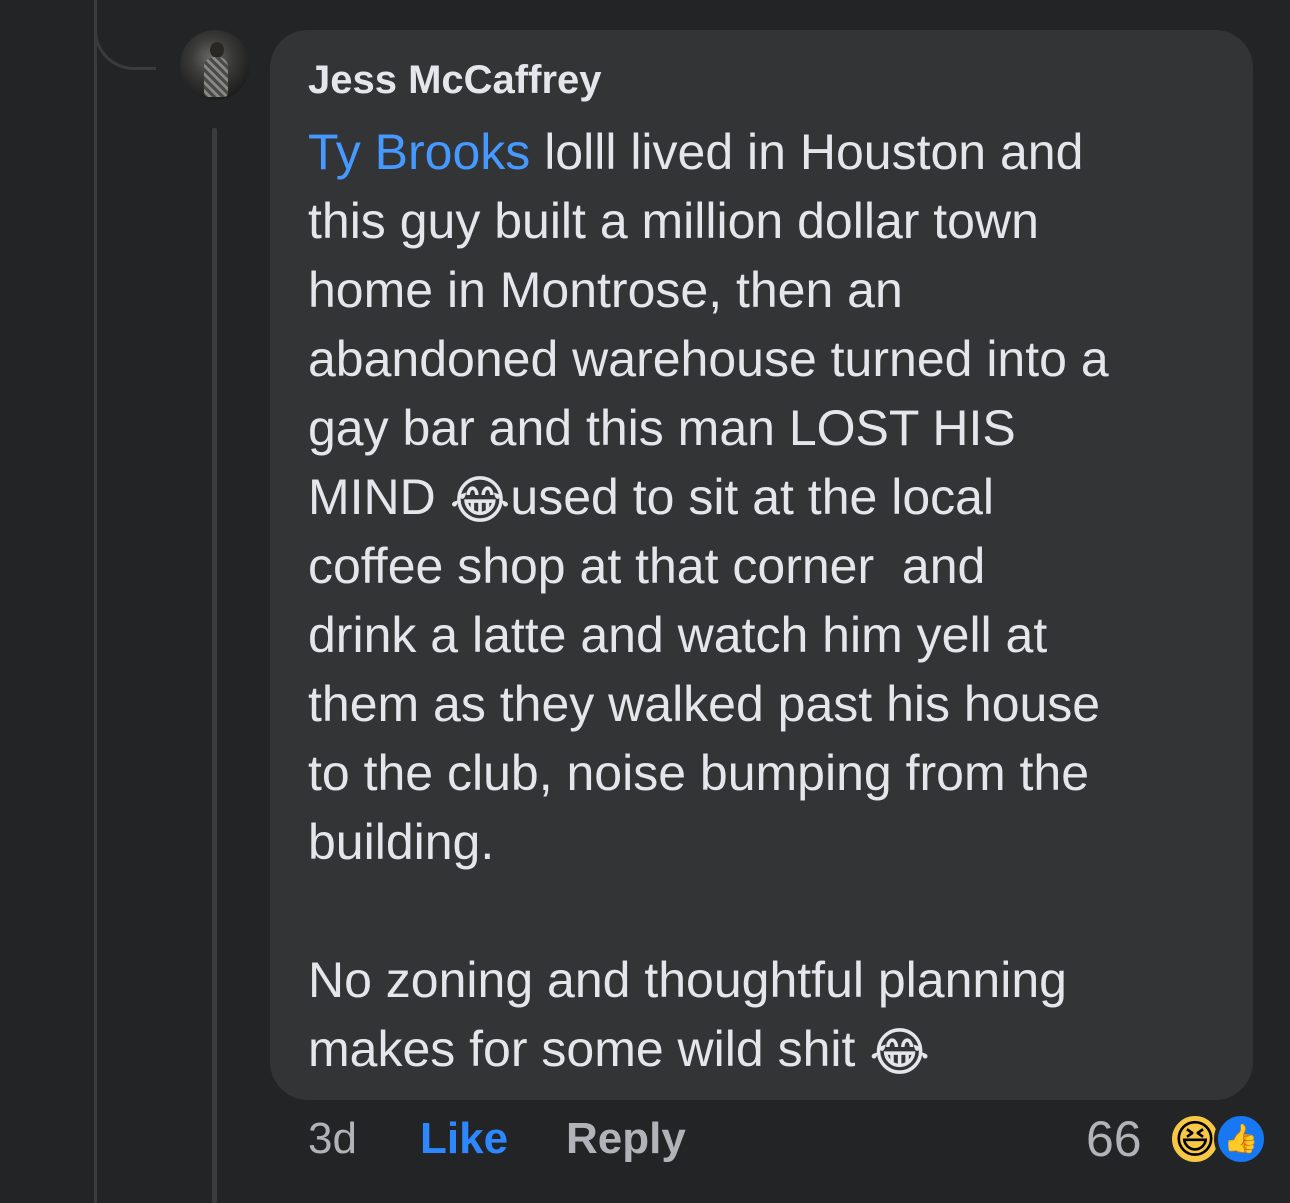  Describe the element at coordinates (1114, 1139) in the screenshot. I see `reaction-count: 66` at that location.